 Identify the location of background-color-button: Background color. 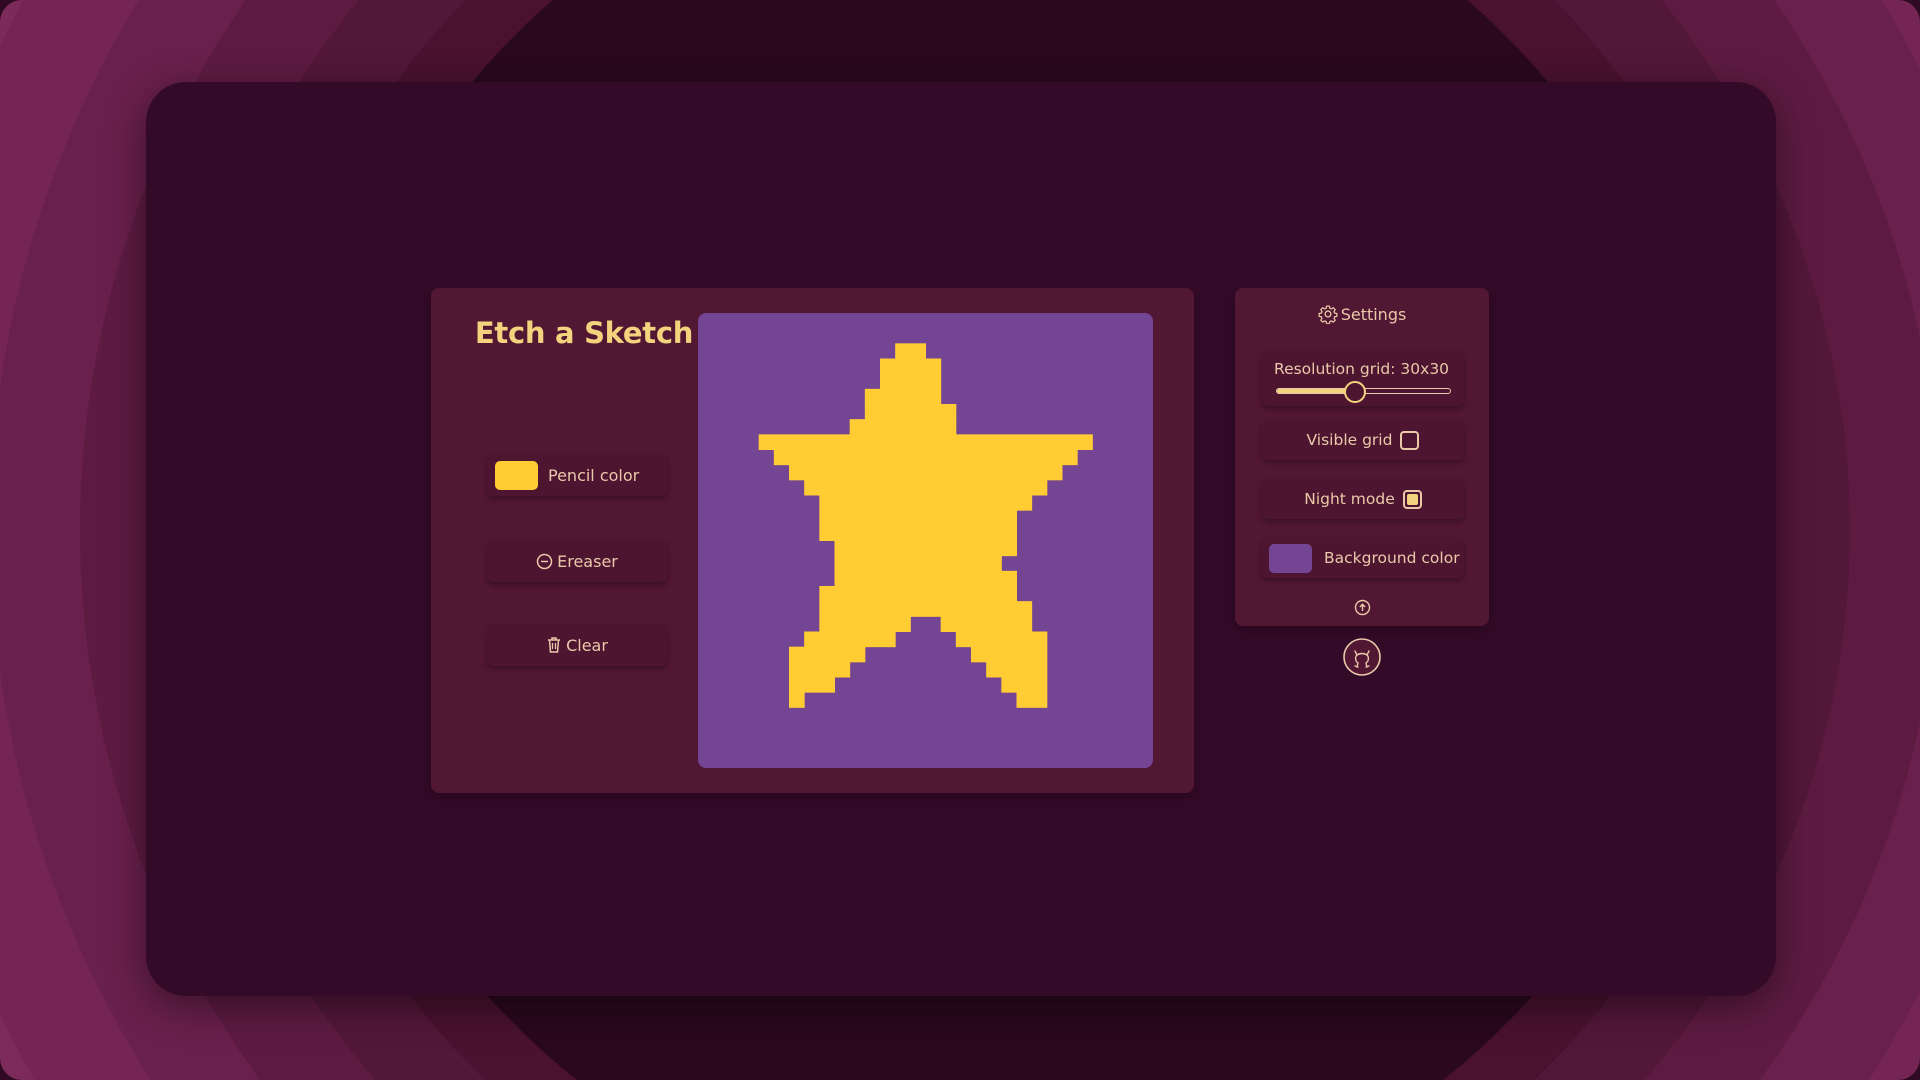
(1363, 558).